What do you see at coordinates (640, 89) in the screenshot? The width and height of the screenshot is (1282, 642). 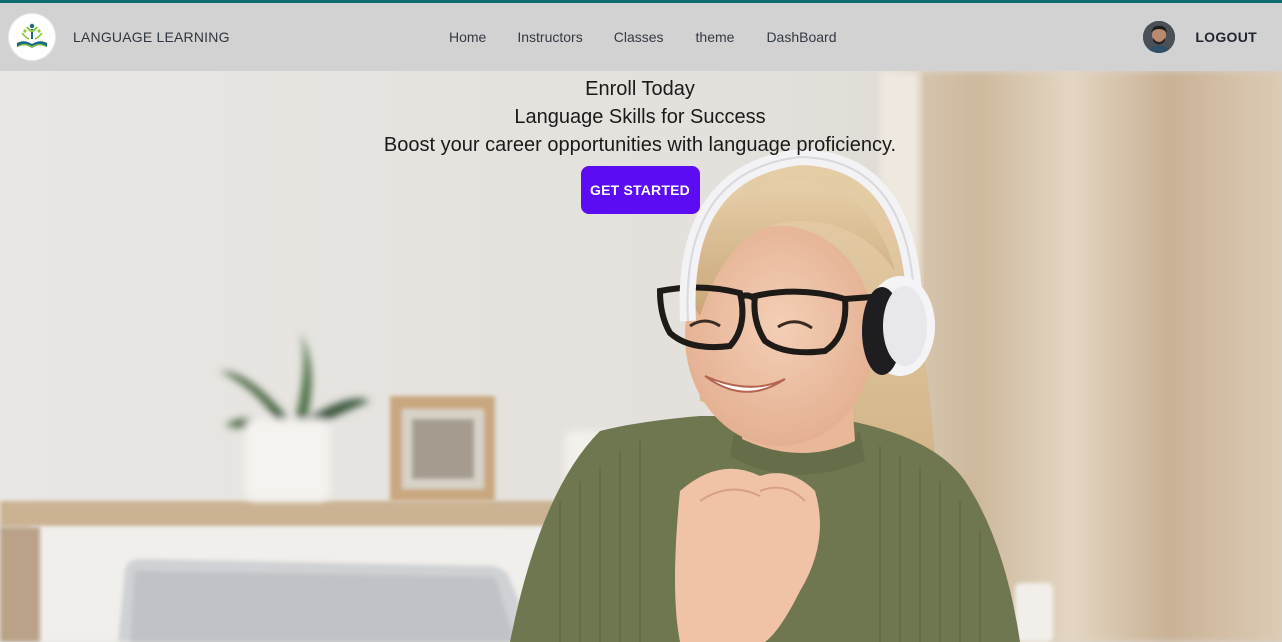 I see `hero-line-enroll: Enroll Today` at bounding box center [640, 89].